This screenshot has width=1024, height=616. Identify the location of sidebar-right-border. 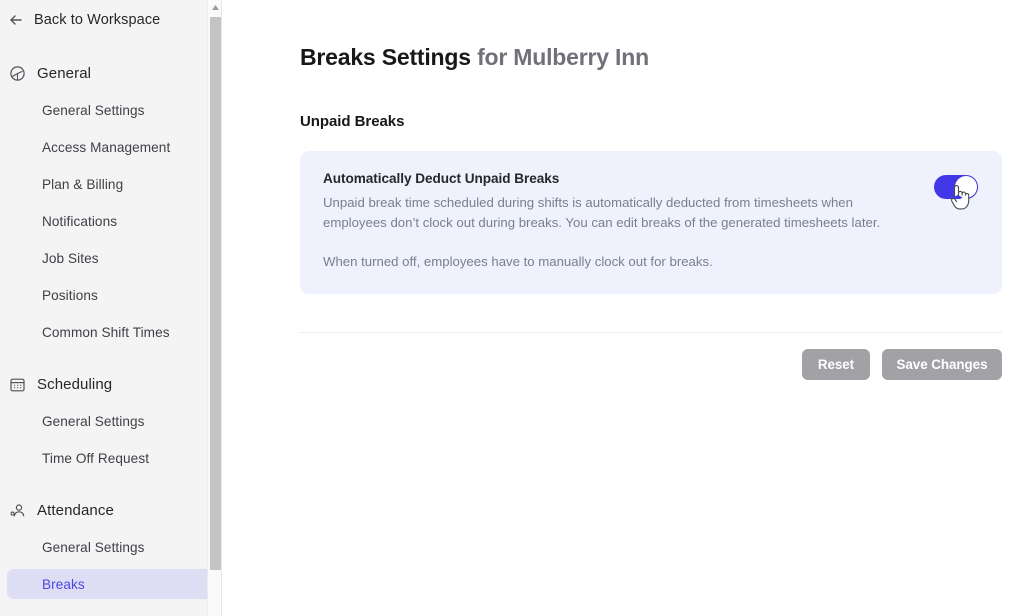
(221, 308).